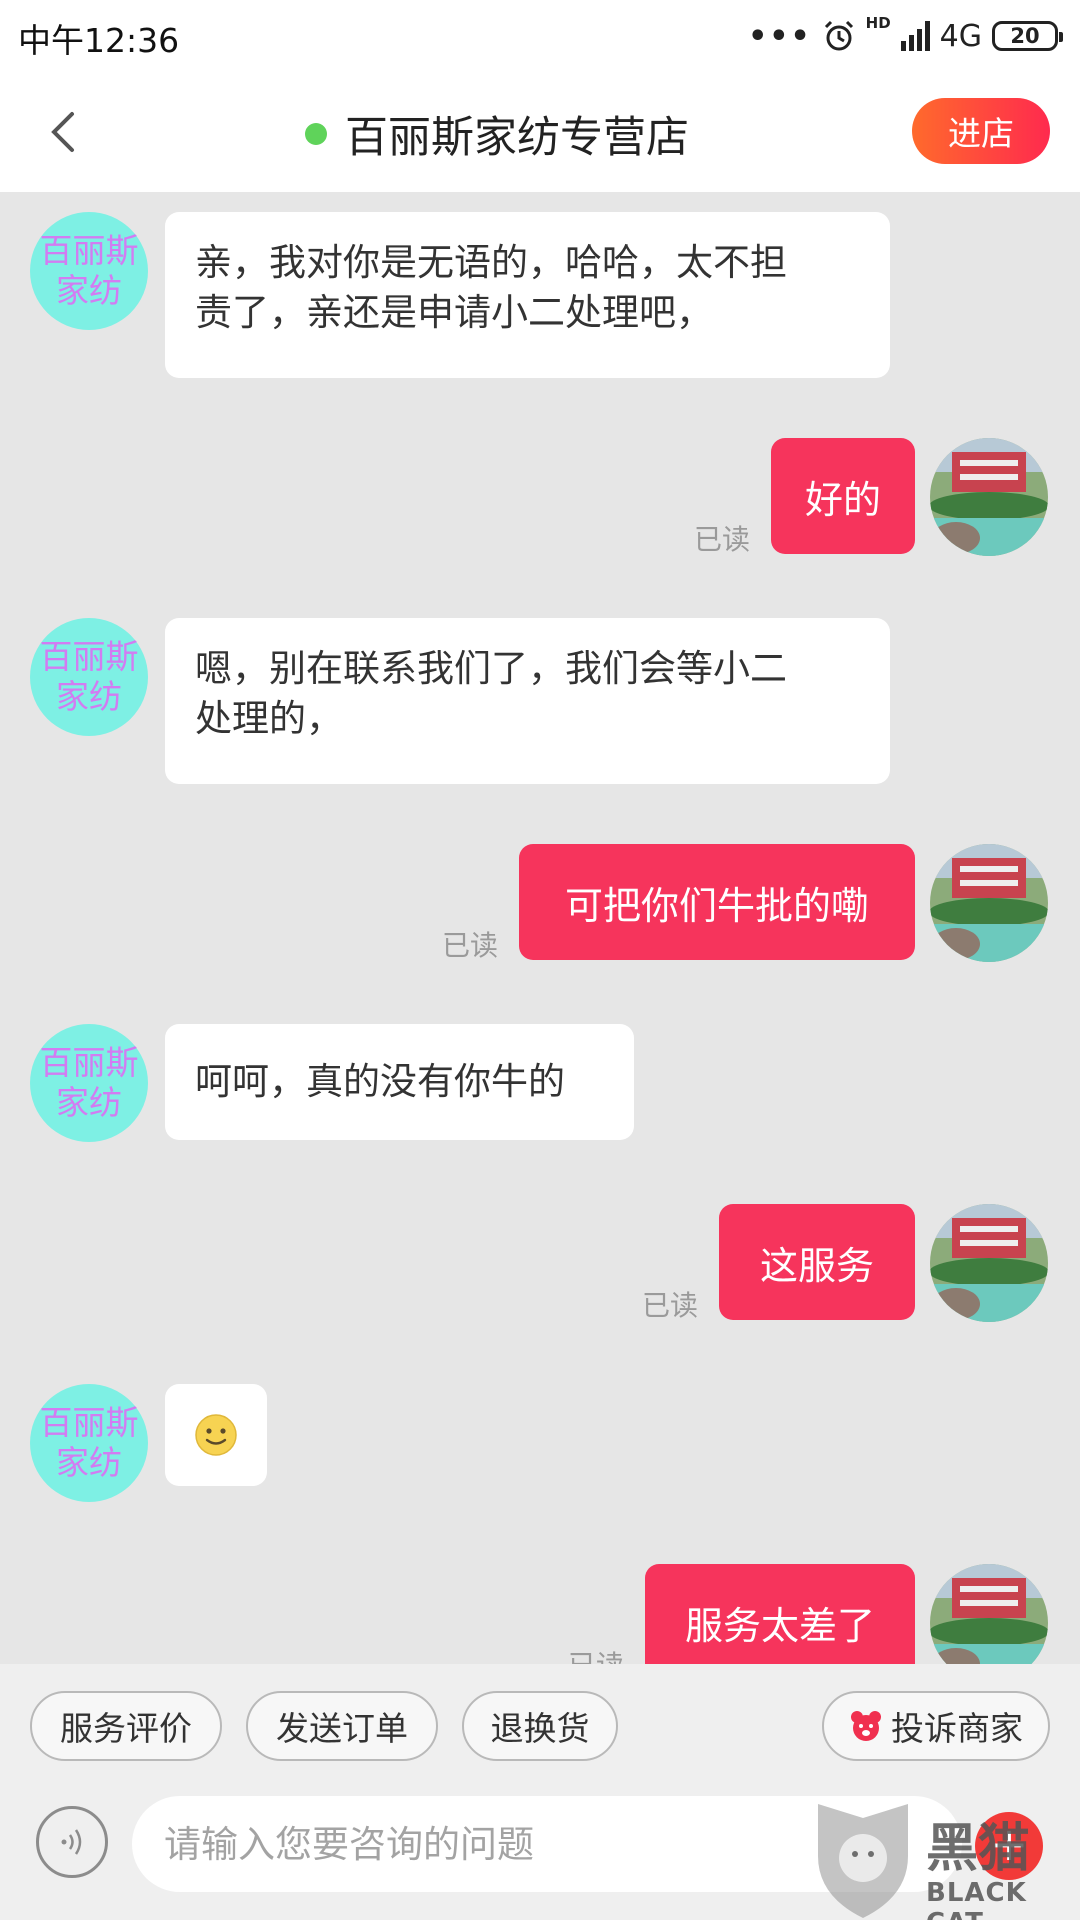  What do you see at coordinates (878, 23) in the screenshot?
I see `hd-label: HD` at bounding box center [878, 23].